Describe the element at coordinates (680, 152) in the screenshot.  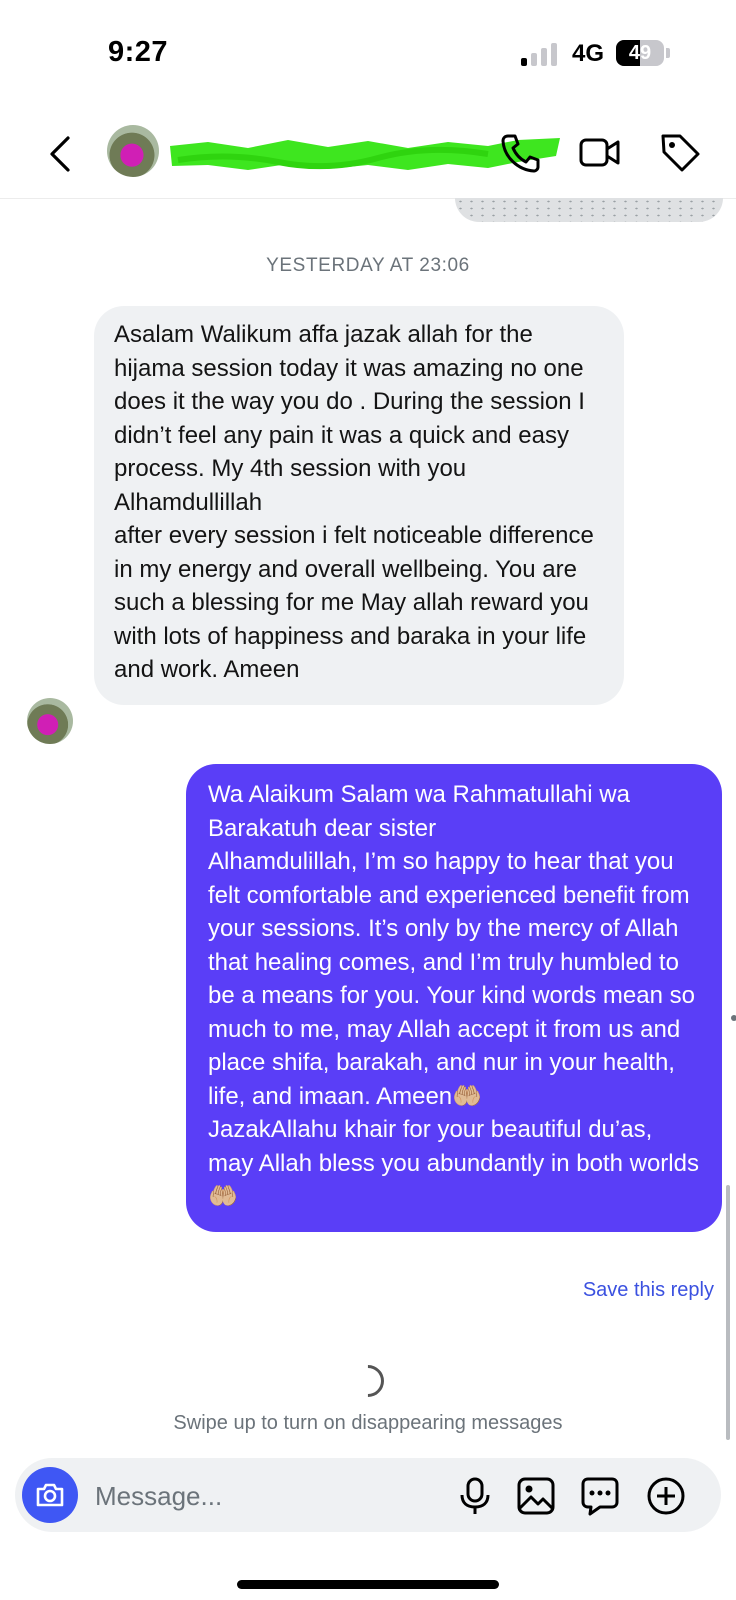
I see `tag-icon` at that location.